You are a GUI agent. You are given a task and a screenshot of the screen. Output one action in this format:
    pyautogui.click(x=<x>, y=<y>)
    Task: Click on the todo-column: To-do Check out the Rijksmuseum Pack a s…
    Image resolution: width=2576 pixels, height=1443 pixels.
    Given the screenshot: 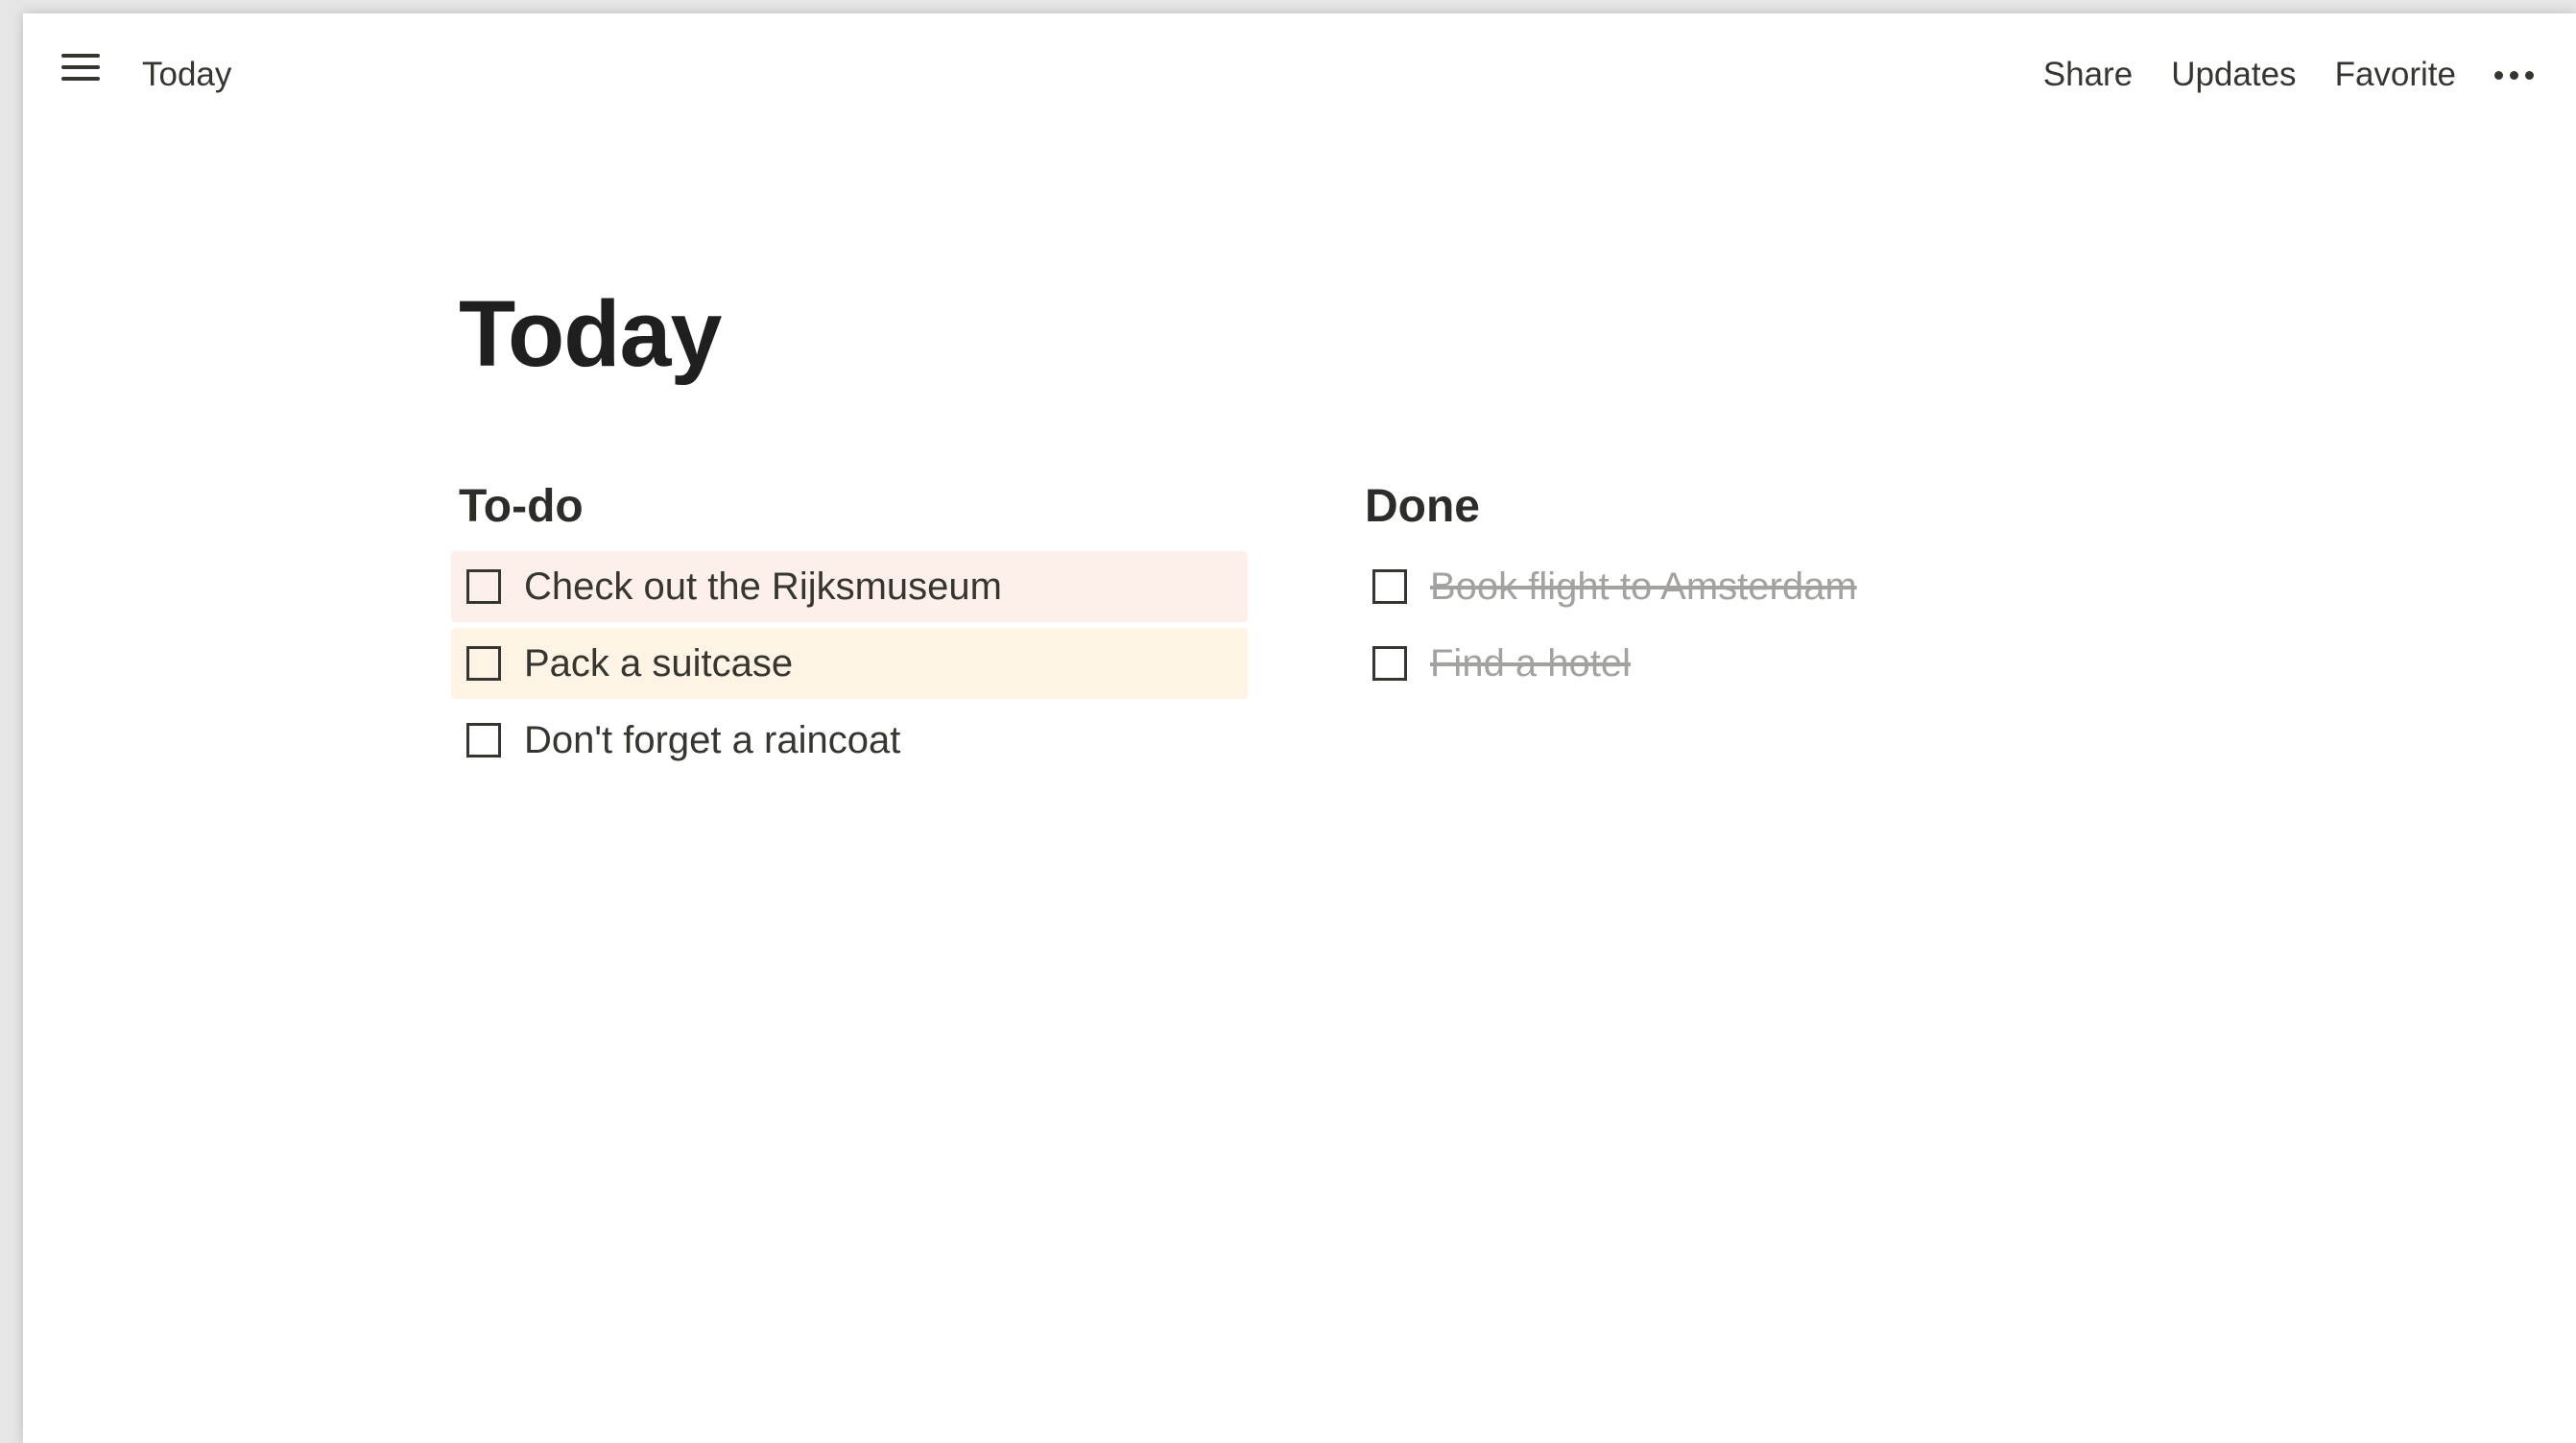 What is the action you would take?
    pyautogui.click(x=849, y=630)
    